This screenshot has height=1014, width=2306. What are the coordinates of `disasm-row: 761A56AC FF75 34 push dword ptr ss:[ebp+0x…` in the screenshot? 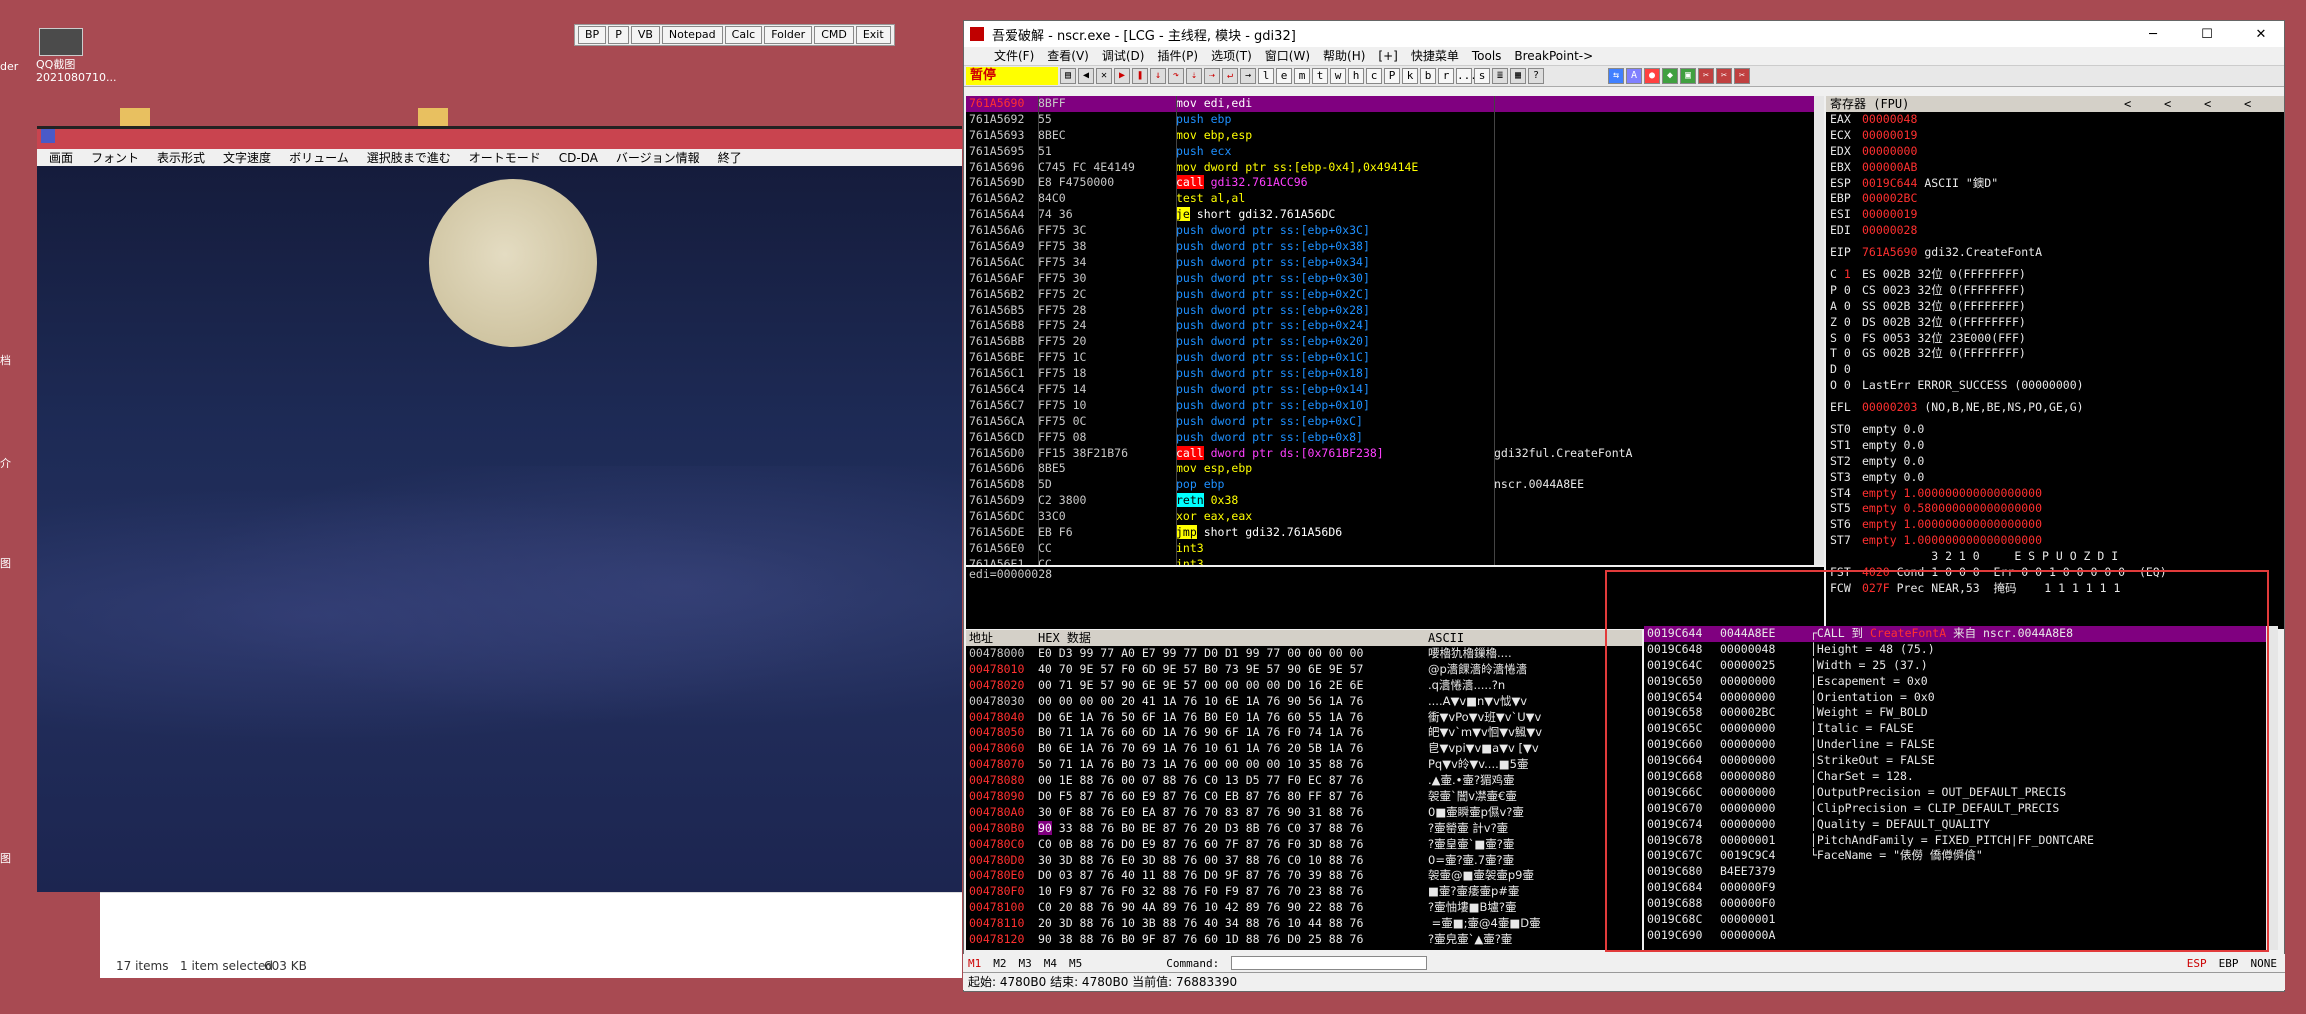 It's located at (1390, 263).